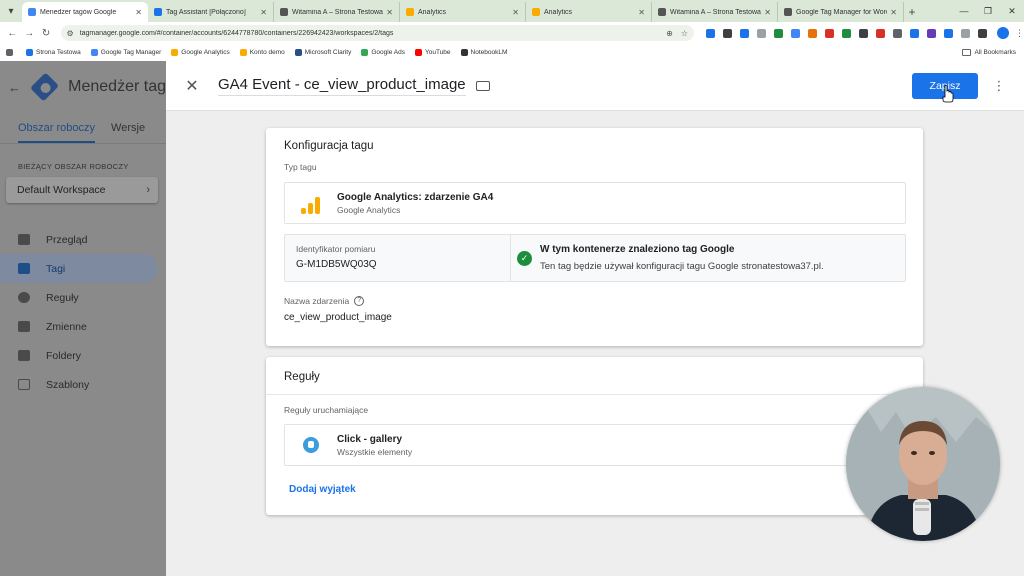 The height and width of the screenshot is (576, 1024). I want to click on workspace-selector: Default Workspace ›, so click(82, 190).